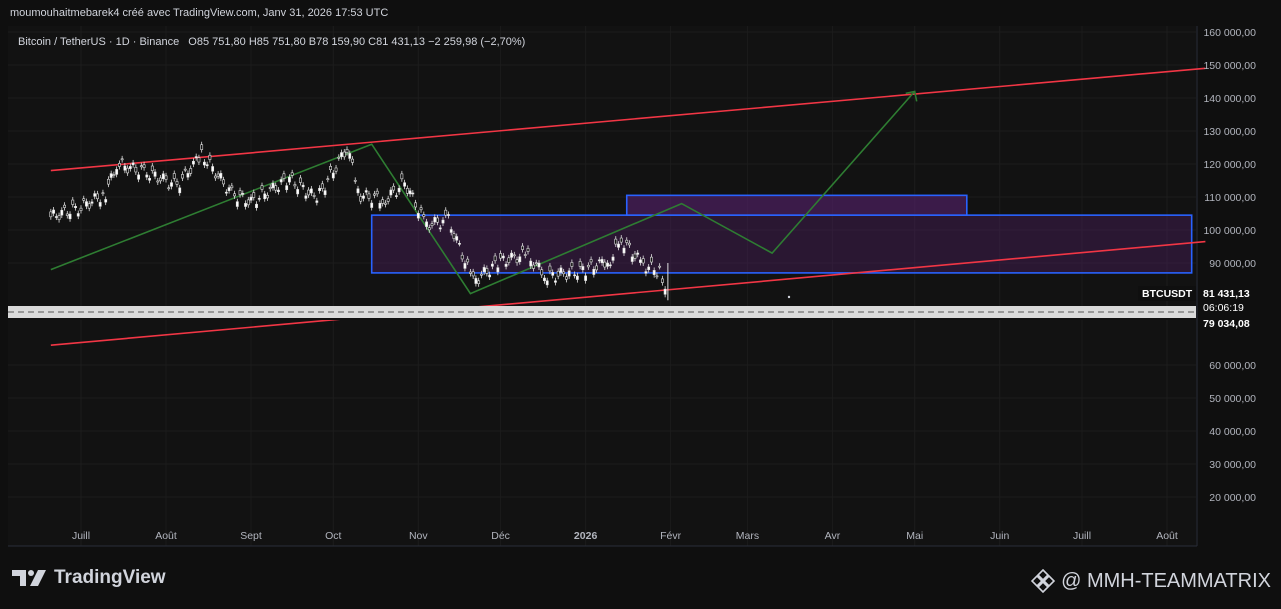 The image size is (1281, 609). Describe the element at coordinates (1229, 231) in the screenshot. I see `y-axis-tick-label: 100 000,00` at that location.